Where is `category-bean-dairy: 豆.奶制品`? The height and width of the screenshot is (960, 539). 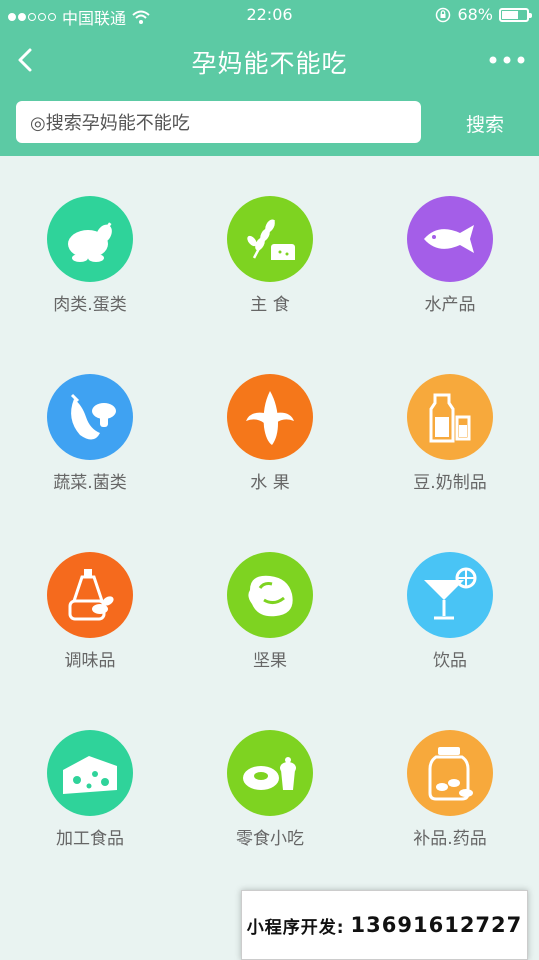 category-bean-dairy: 豆.奶制品 is located at coordinates (450, 444).